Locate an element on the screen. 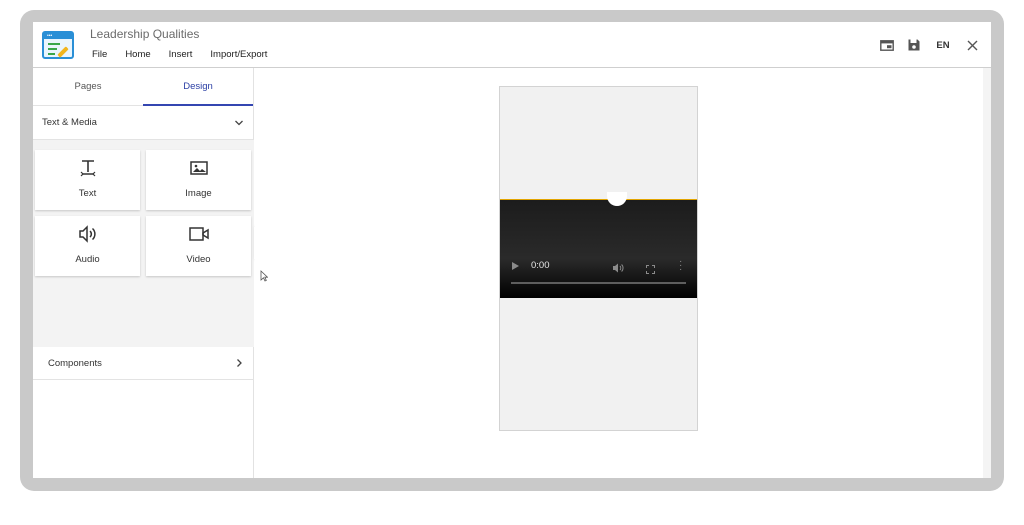 The width and height of the screenshot is (1024, 525). play-icon is located at coordinates (515, 266).